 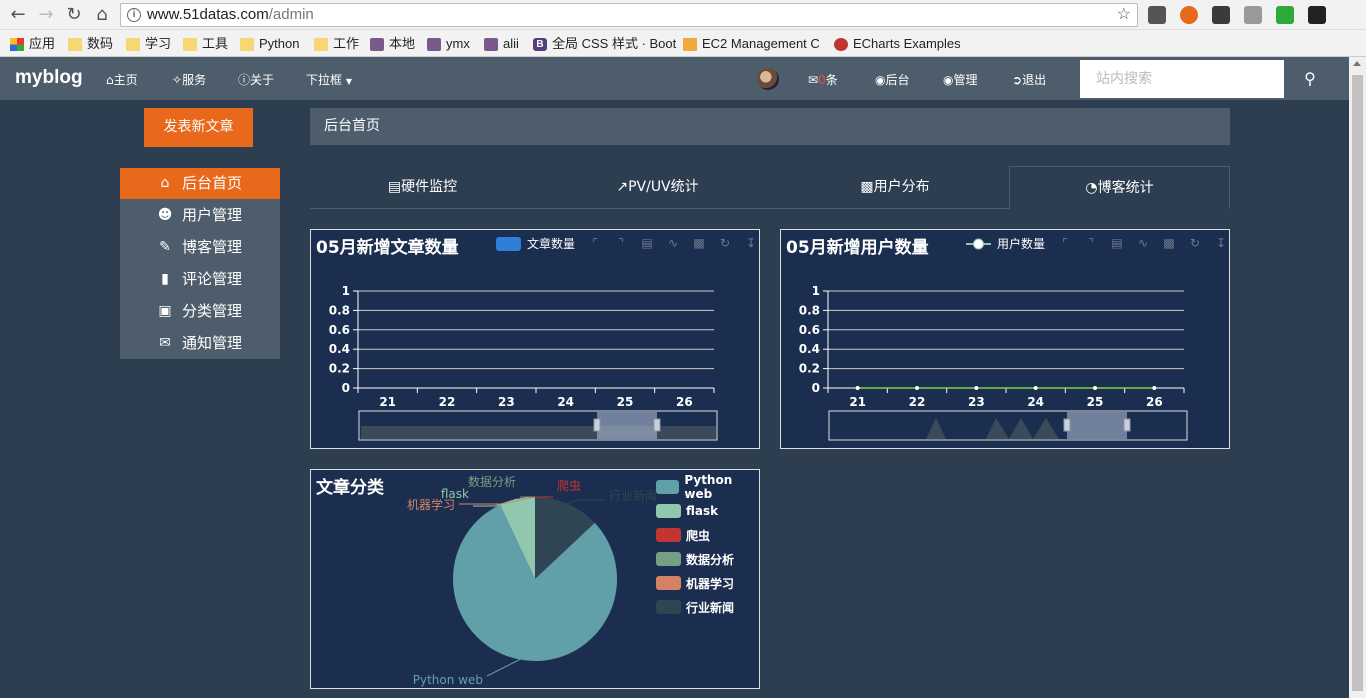 What do you see at coordinates (422, 187) in the screenshot?
I see `tab-hardware: ▤硬件监控` at bounding box center [422, 187].